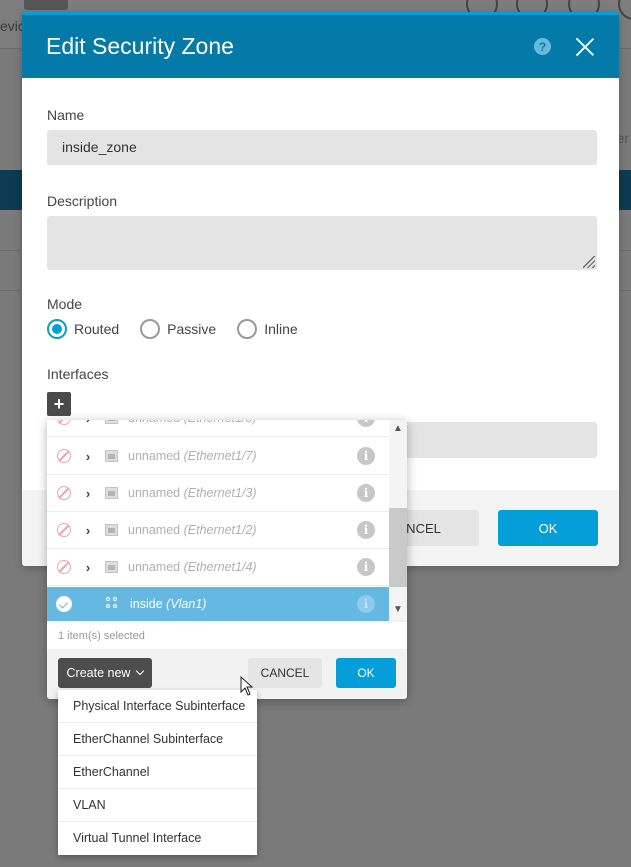 The width and height of the screenshot is (631, 867). I want to click on interface-label: unnamed (Ethernet1/4), so click(192, 567).